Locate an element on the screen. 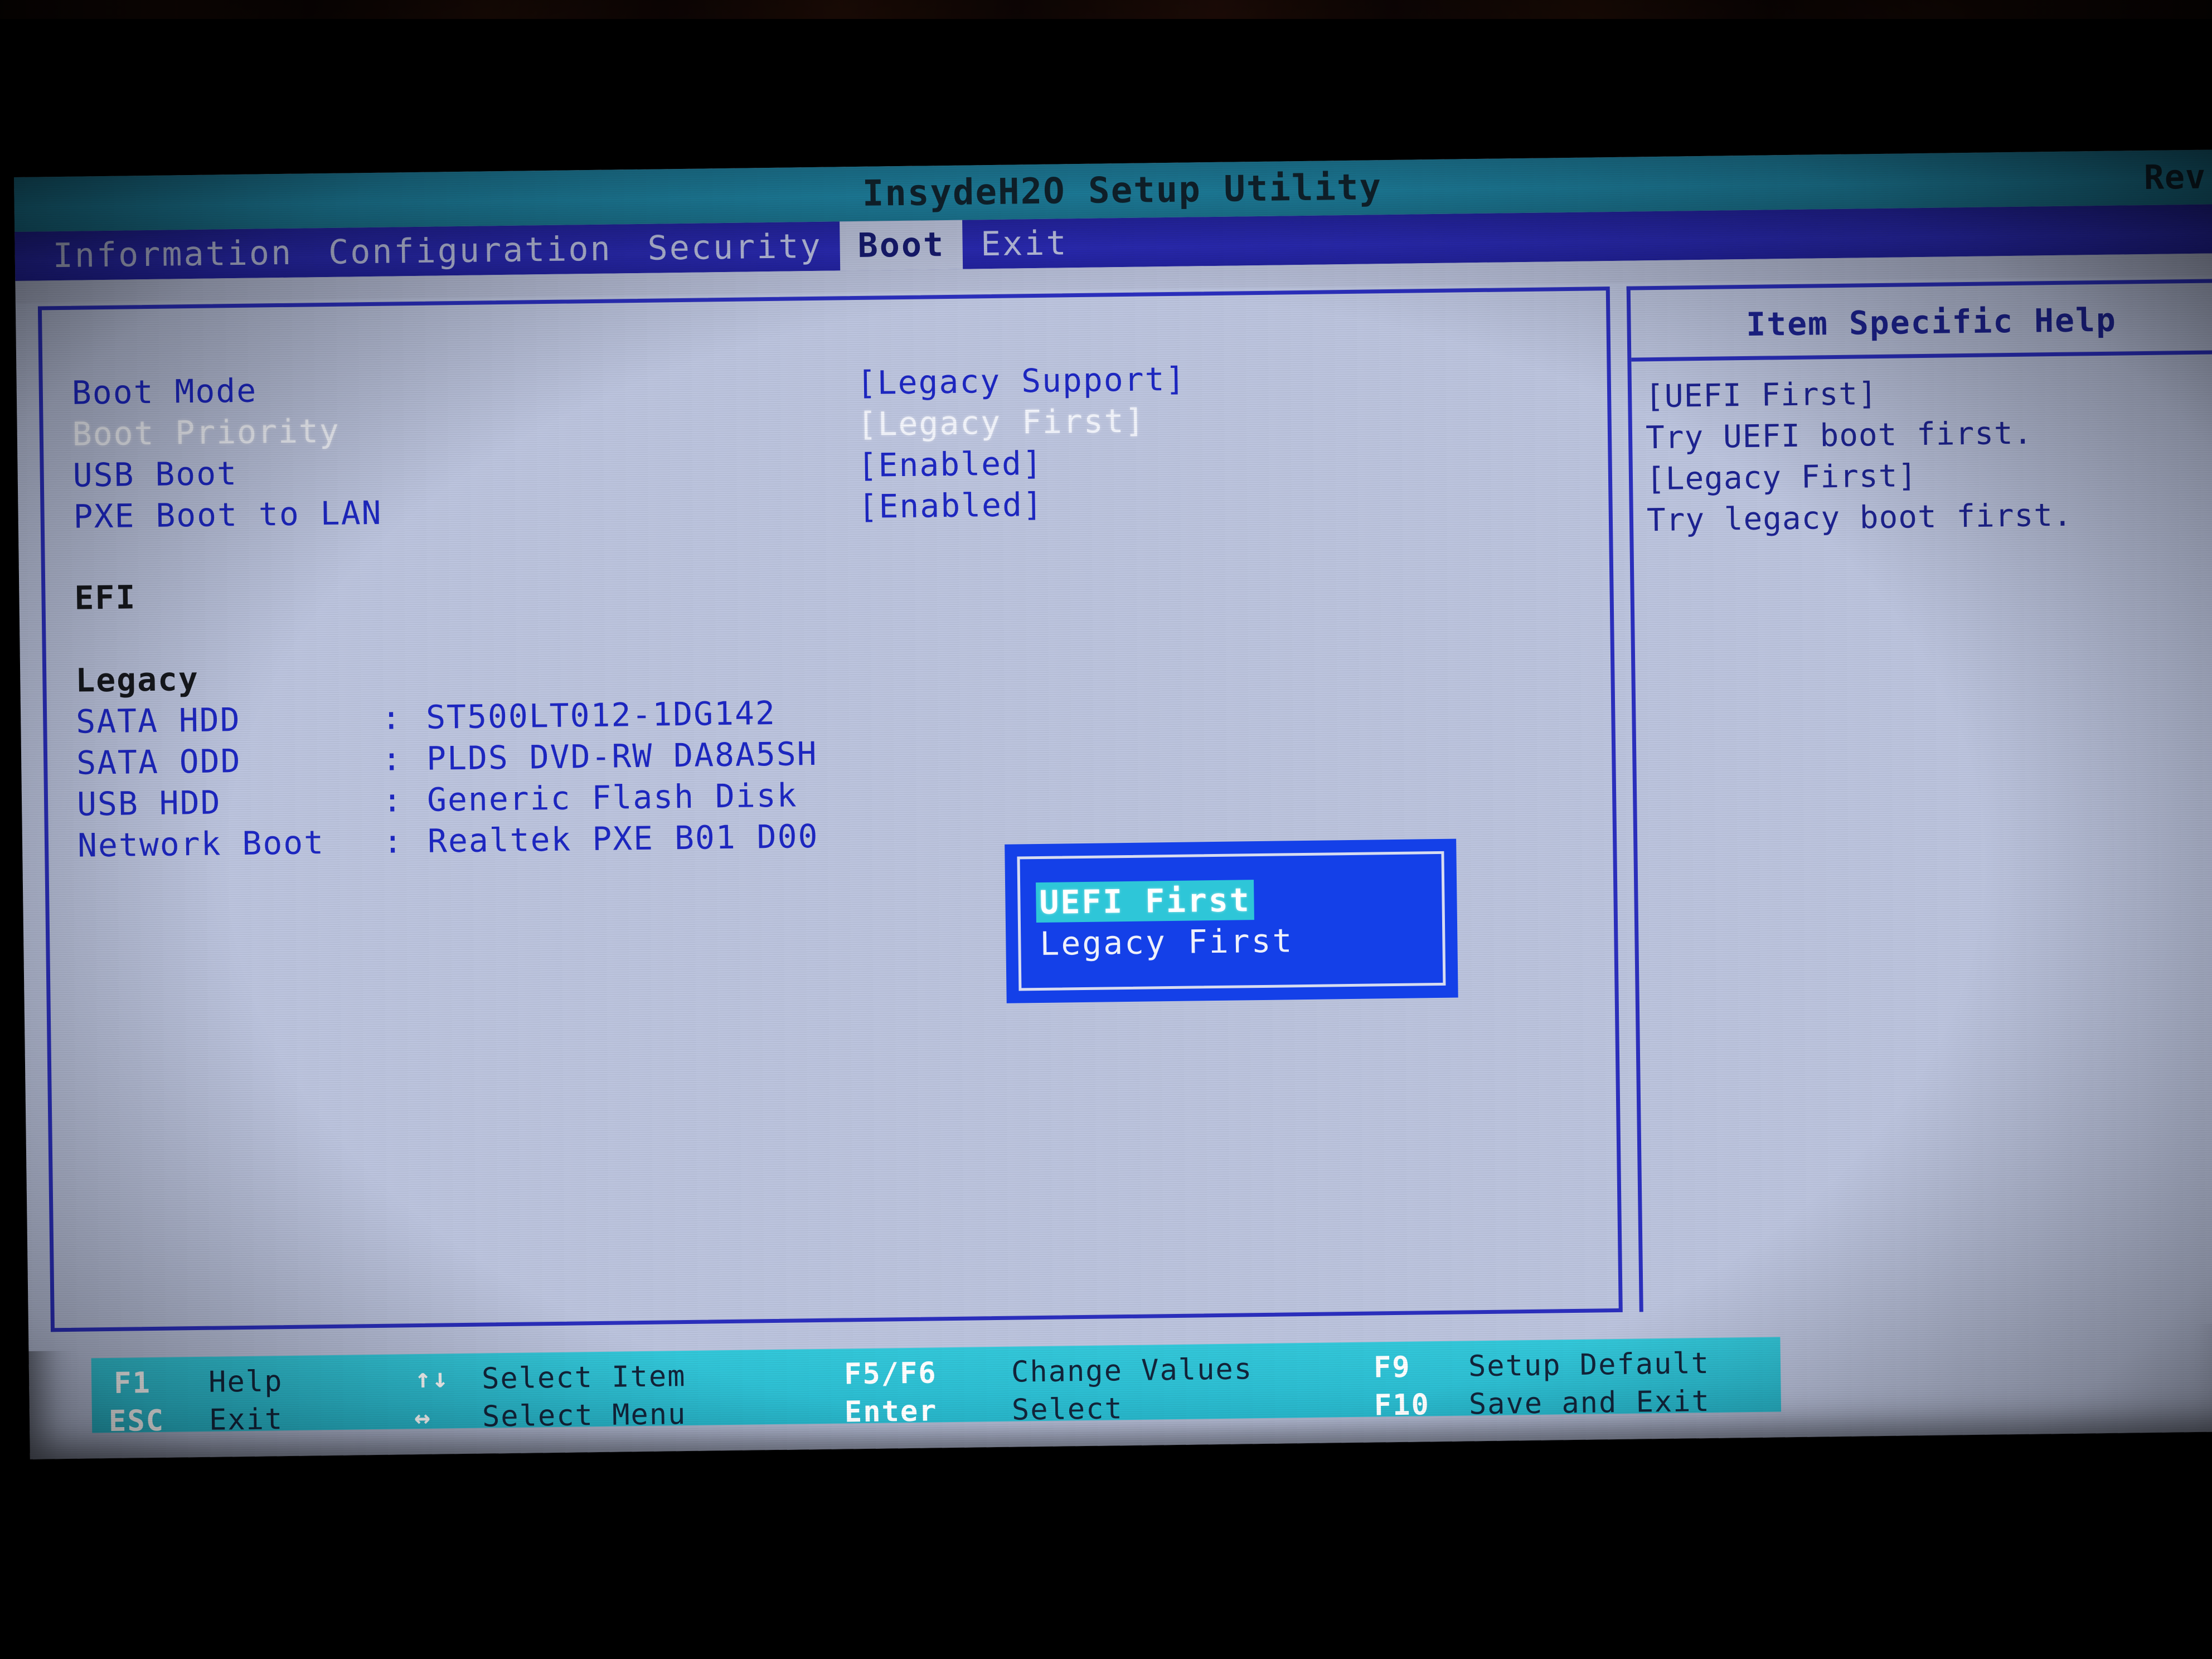  device-name-usb-hdd: USB HDD is located at coordinates (148, 803).